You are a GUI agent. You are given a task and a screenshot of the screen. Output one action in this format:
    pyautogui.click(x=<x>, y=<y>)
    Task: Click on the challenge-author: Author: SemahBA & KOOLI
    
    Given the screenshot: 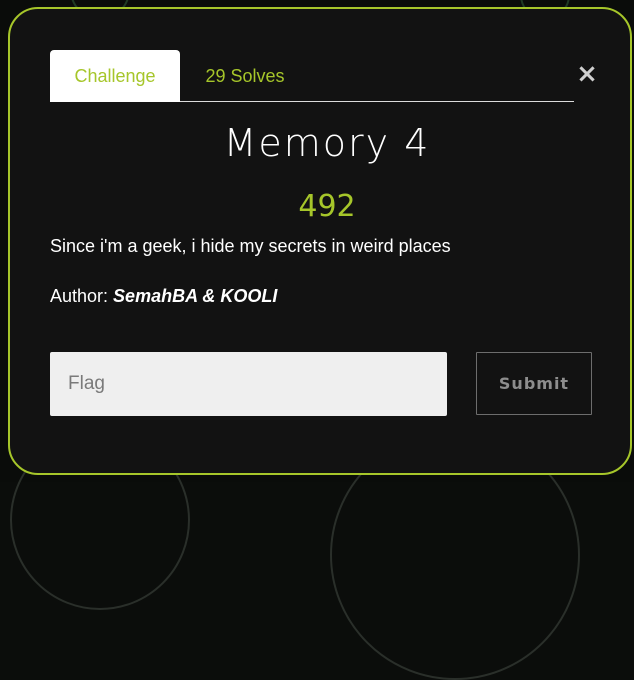 What is the action you would take?
    pyautogui.click(x=163, y=296)
    